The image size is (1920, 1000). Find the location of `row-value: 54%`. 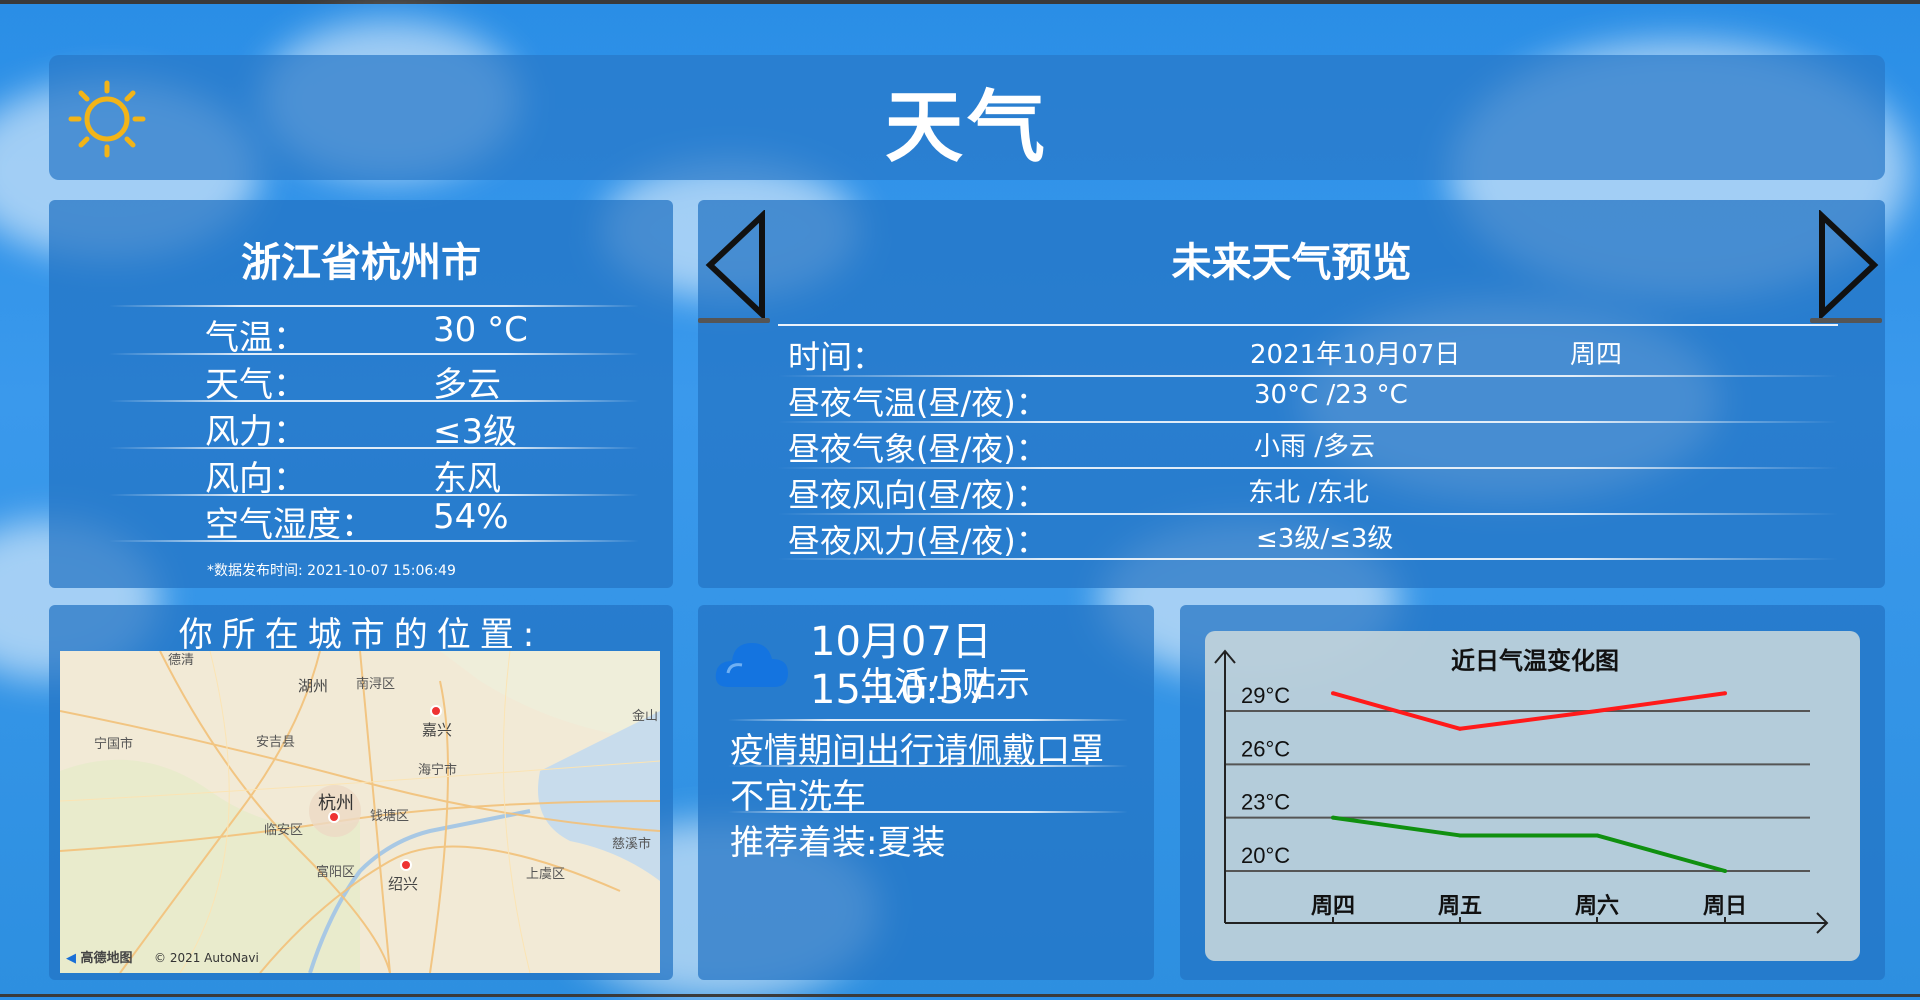

row-value: 54% is located at coordinates (471, 517).